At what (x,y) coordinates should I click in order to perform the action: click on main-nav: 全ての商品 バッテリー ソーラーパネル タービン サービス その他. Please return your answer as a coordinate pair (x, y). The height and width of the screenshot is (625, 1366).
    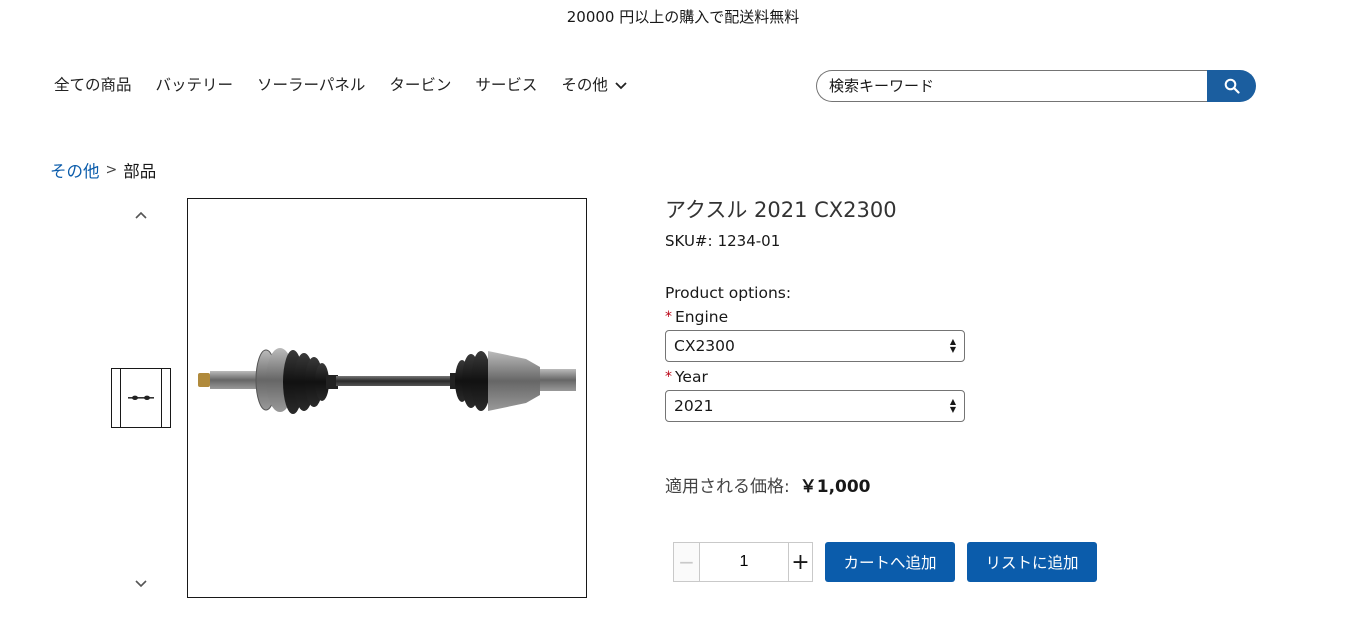
    Looking at the image, I should click on (341, 85).